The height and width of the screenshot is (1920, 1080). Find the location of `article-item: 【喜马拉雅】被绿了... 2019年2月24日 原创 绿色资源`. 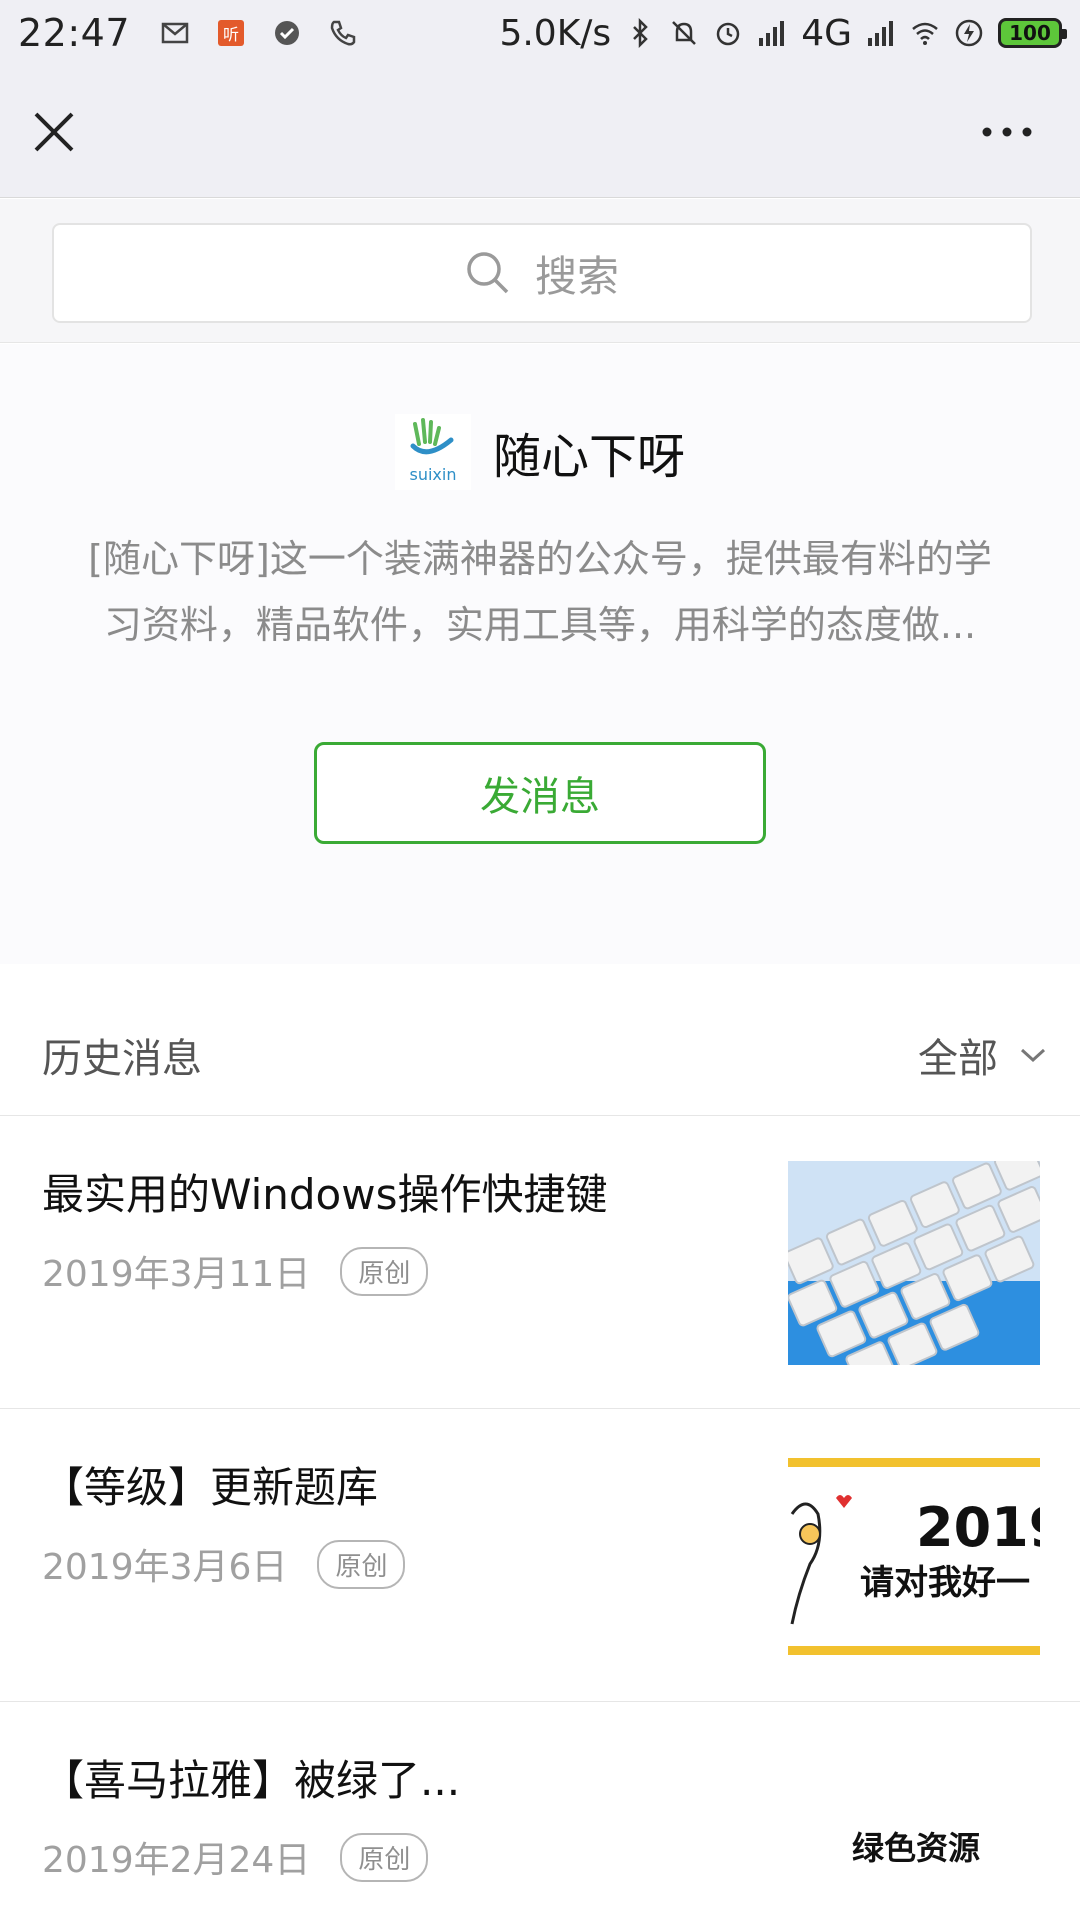

article-item: 【喜马拉雅】被绿了... 2019年2月24日 原创 绿色资源 is located at coordinates (540, 1811).